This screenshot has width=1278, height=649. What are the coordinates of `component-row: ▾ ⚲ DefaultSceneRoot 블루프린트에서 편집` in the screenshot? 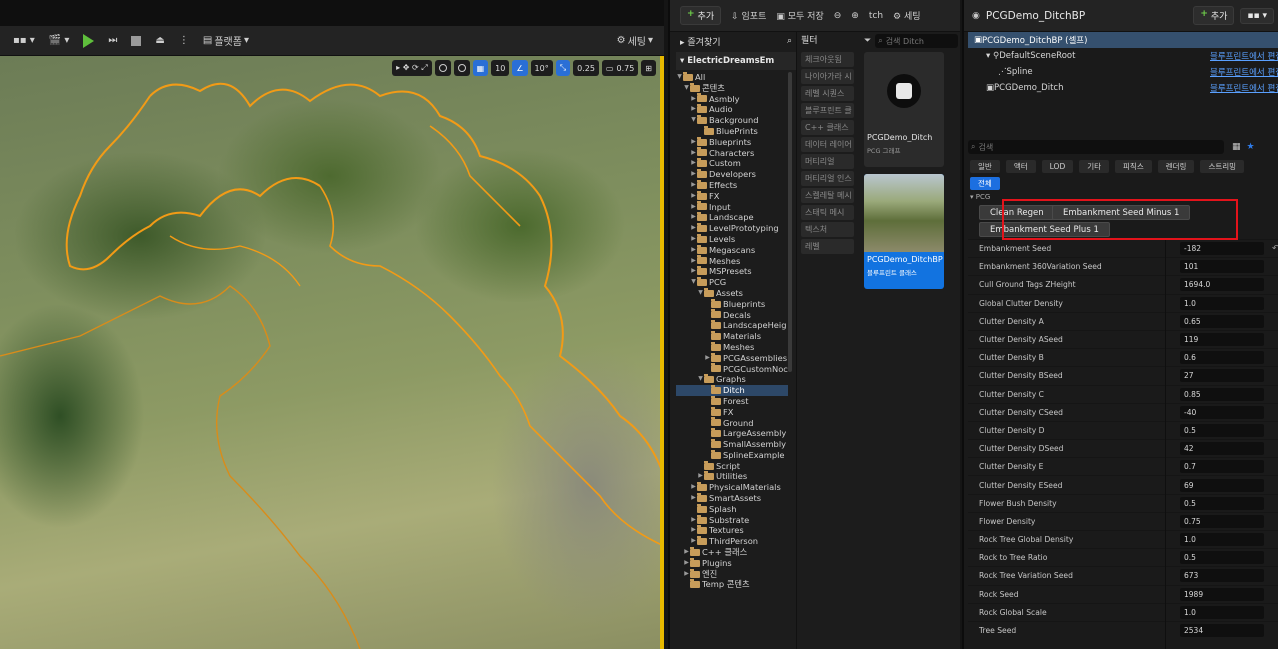 It's located at (1123, 56).